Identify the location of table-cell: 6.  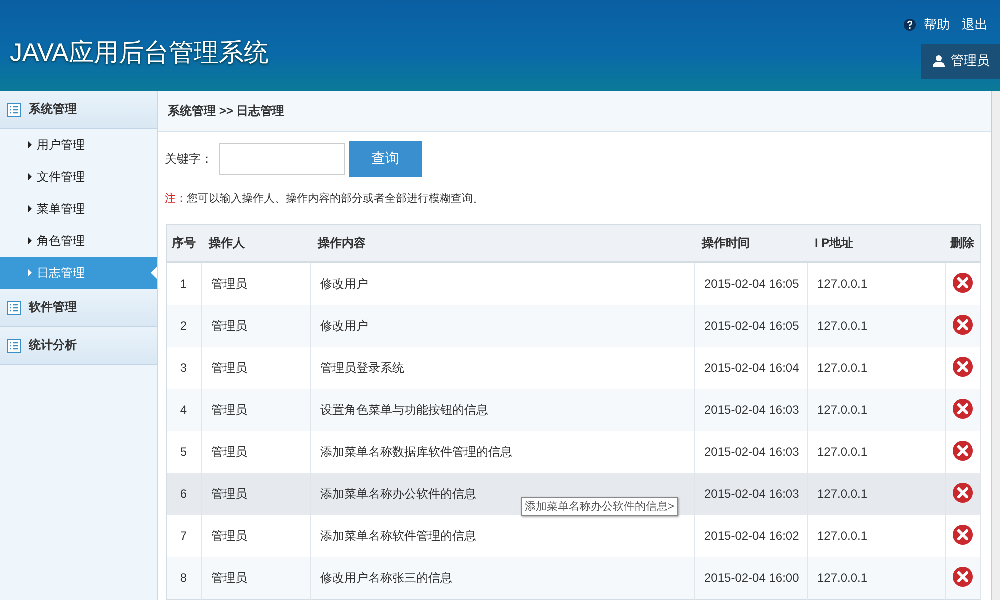
(183, 494).